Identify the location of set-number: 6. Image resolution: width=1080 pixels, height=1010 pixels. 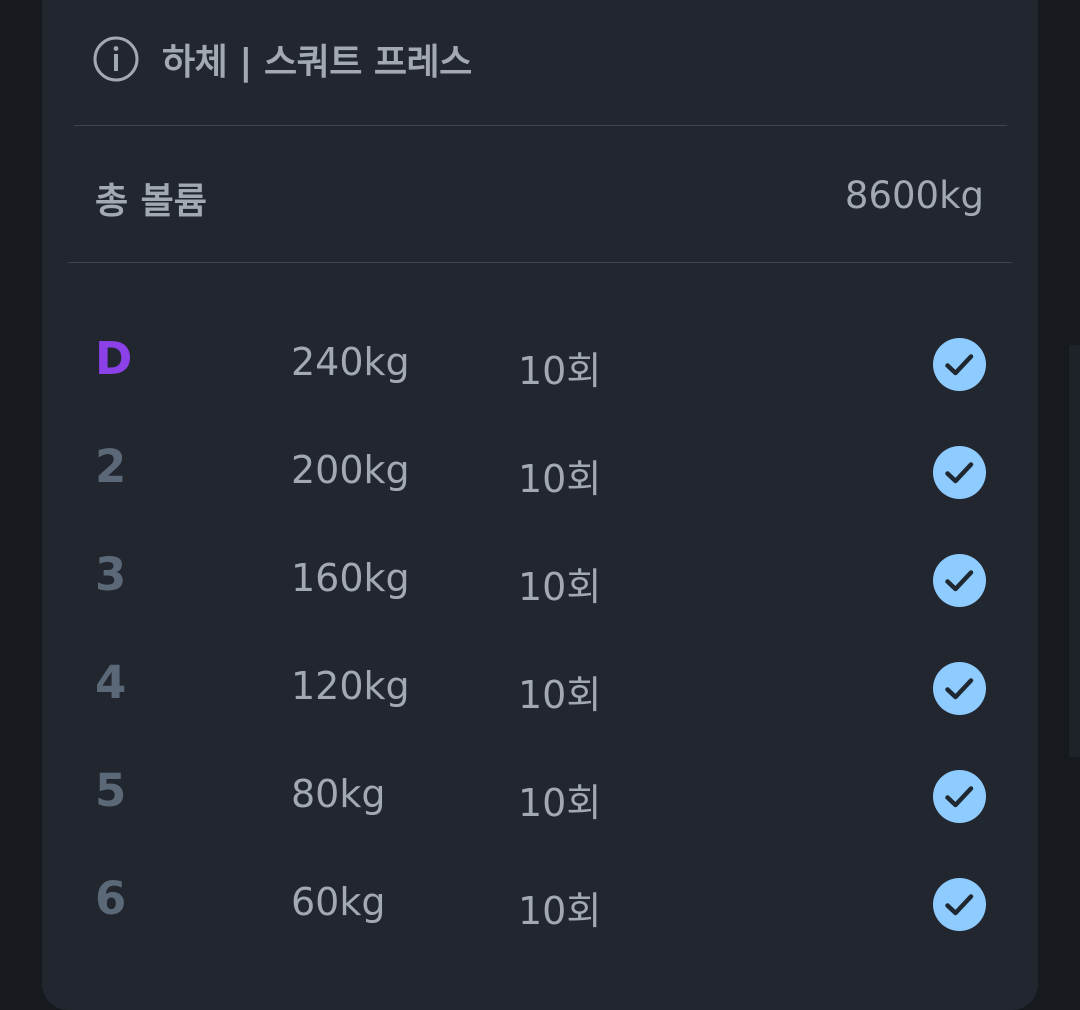
(111, 898).